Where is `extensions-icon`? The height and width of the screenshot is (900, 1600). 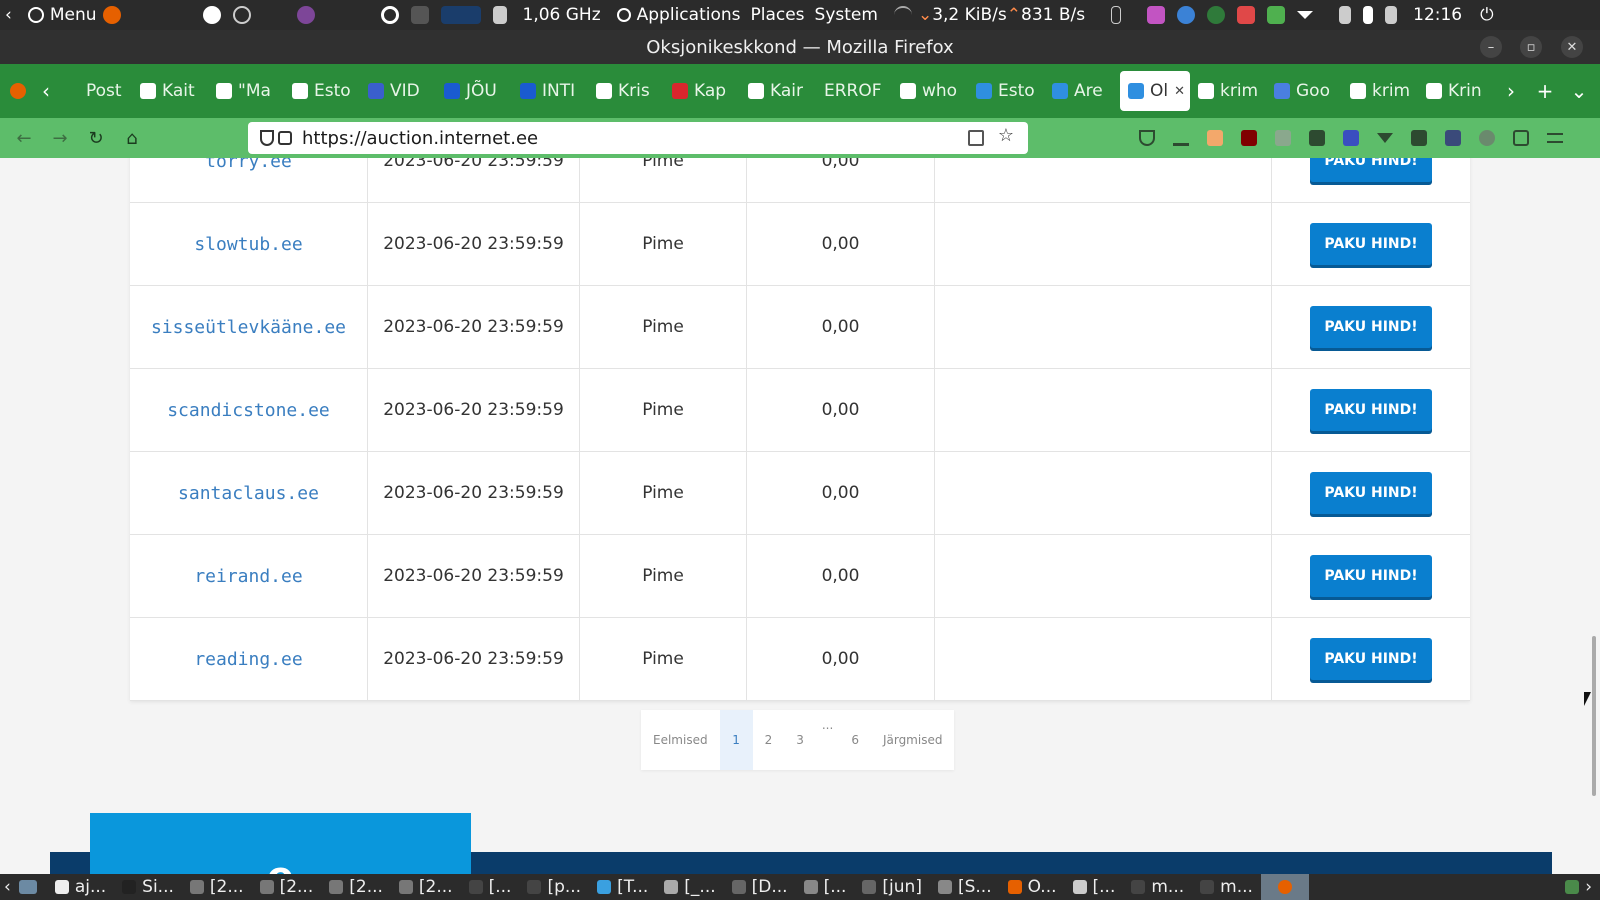
extensions-icon is located at coordinates (1521, 138).